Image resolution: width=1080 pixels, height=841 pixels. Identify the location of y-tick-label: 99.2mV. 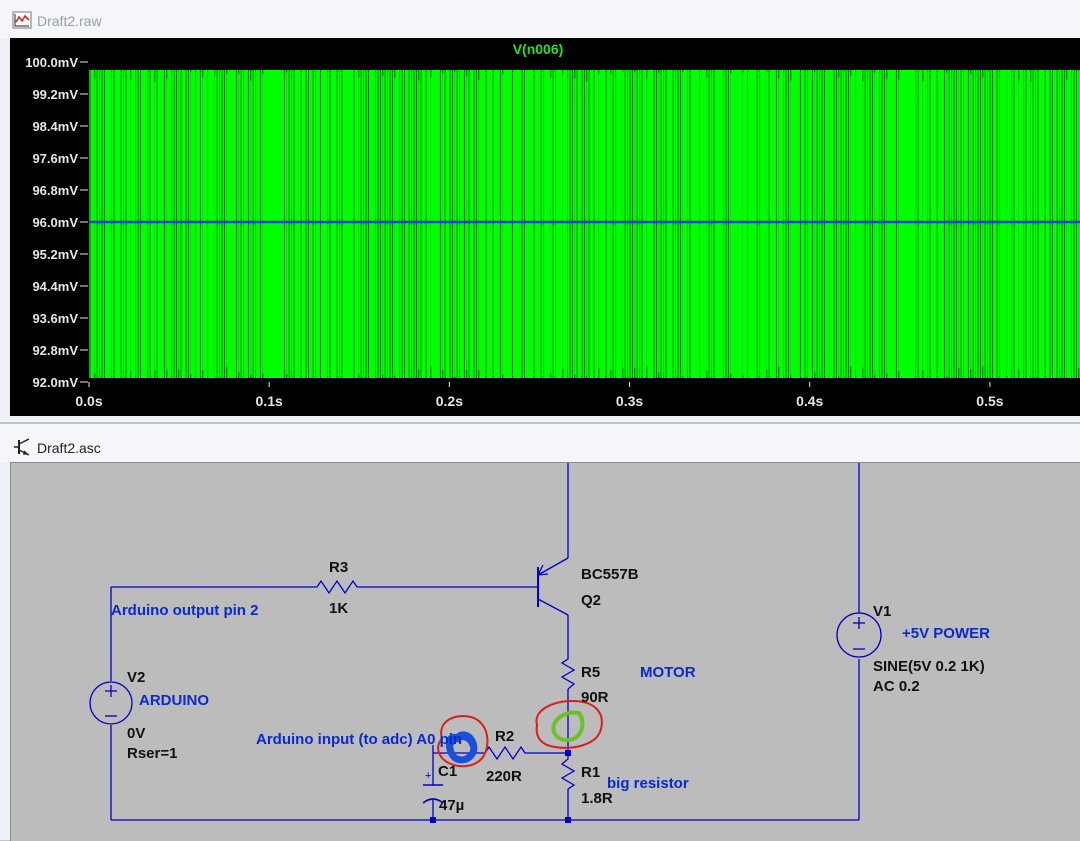
(55, 94).